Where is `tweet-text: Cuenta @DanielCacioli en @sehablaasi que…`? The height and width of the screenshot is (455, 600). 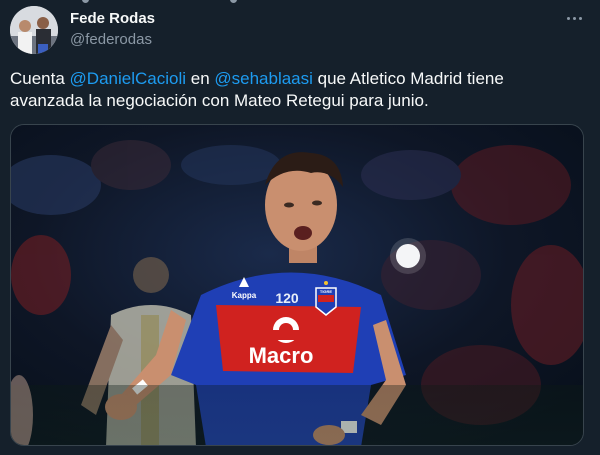 tweet-text: Cuenta @DanielCacioli en @sehablaasi que… is located at coordinates (295, 90).